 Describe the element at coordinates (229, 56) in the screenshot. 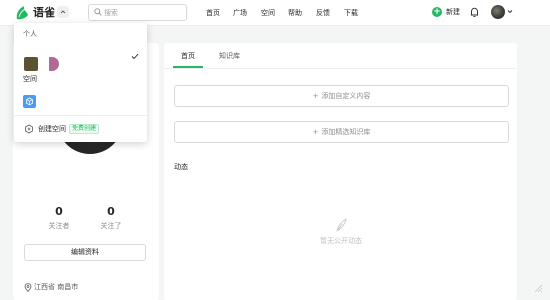

I see `tab-knowledge-base: 知识库` at that location.